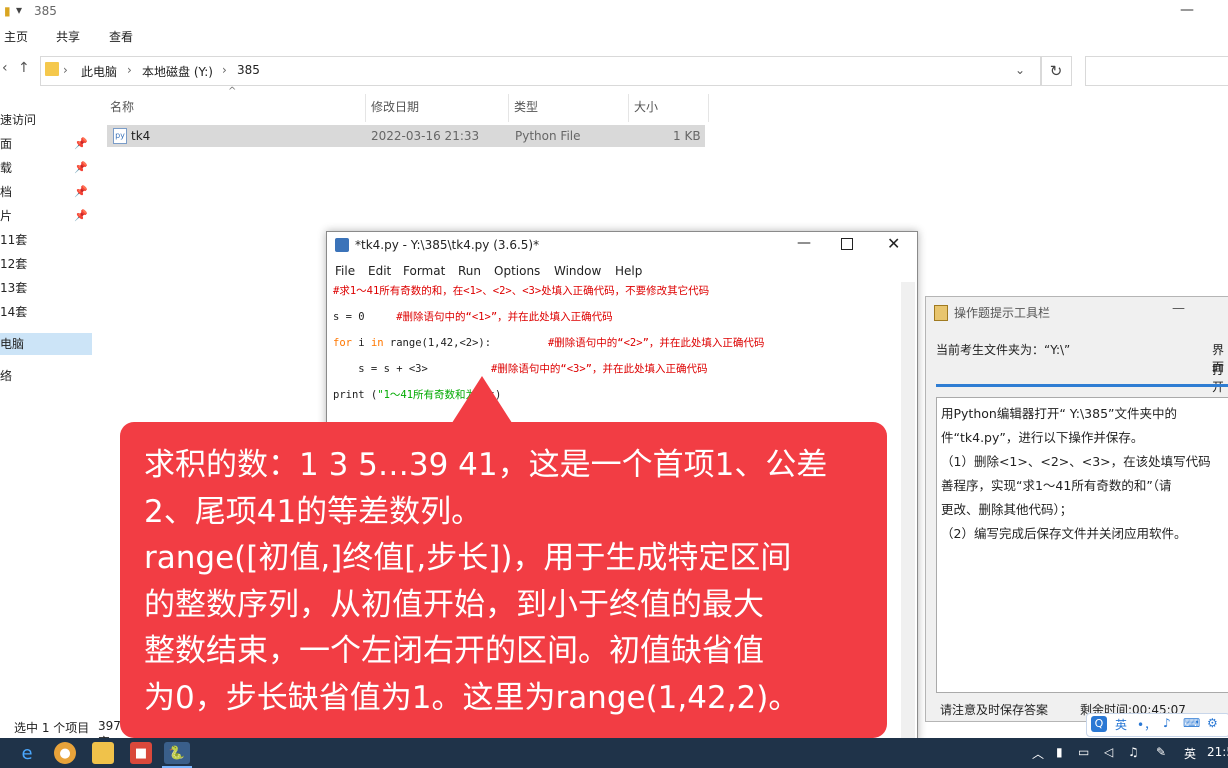 This screenshot has height=768, width=1228. I want to click on python-idle-icon: 🐍, so click(177, 753).